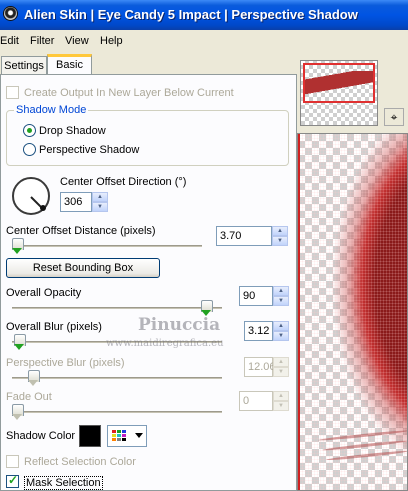 The image size is (408, 491). What do you see at coordinates (117, 308) in the screenshot?
I see `overall-opacity-track` at bounding box center [117, 308].